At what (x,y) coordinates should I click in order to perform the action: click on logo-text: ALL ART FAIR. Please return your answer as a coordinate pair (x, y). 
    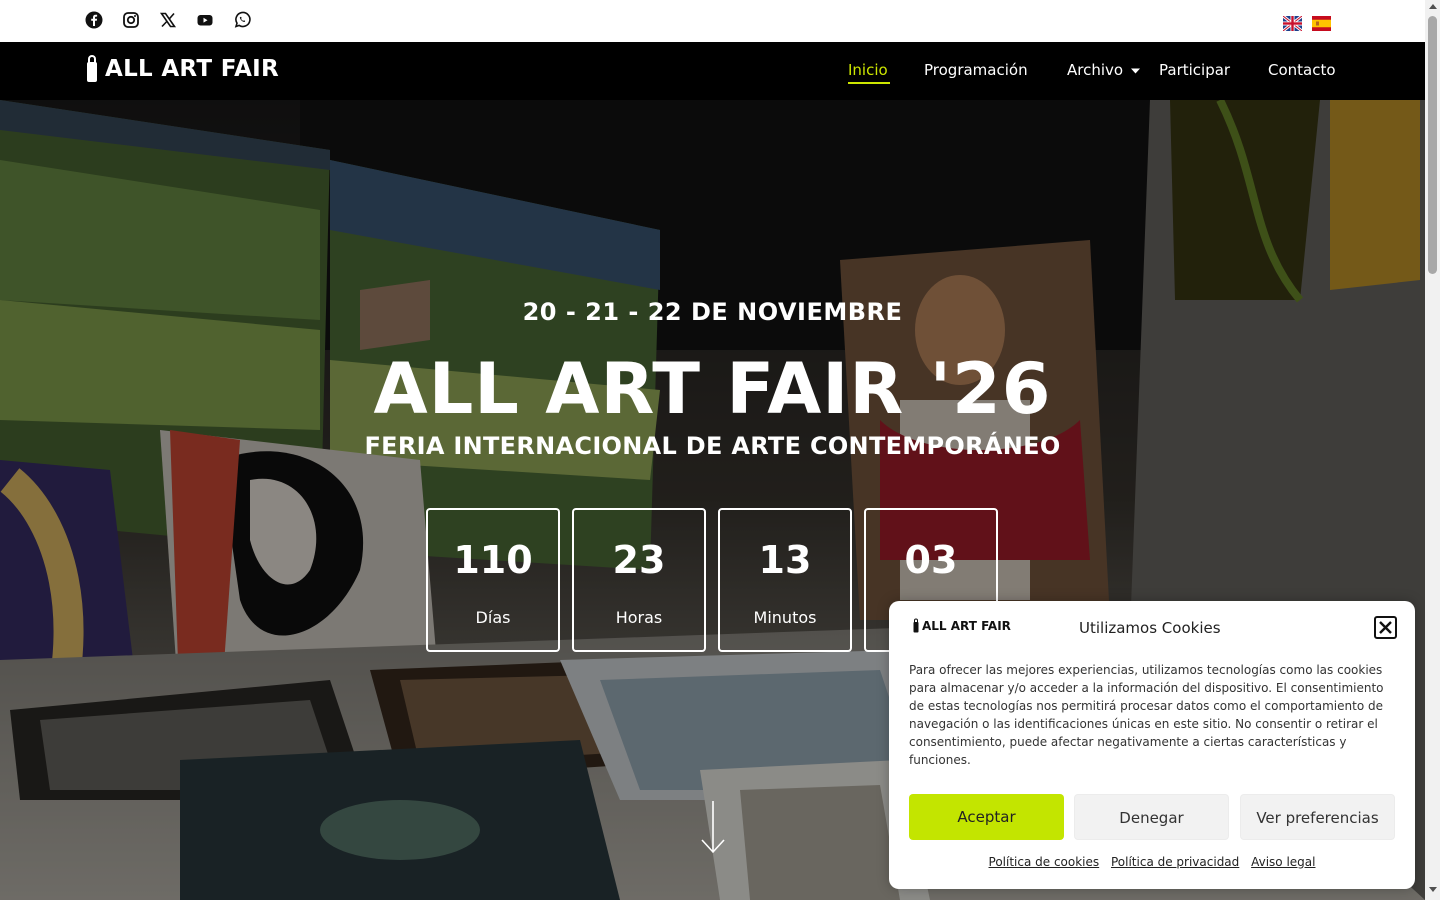
    Looking at the image, I should click on (192, 69).